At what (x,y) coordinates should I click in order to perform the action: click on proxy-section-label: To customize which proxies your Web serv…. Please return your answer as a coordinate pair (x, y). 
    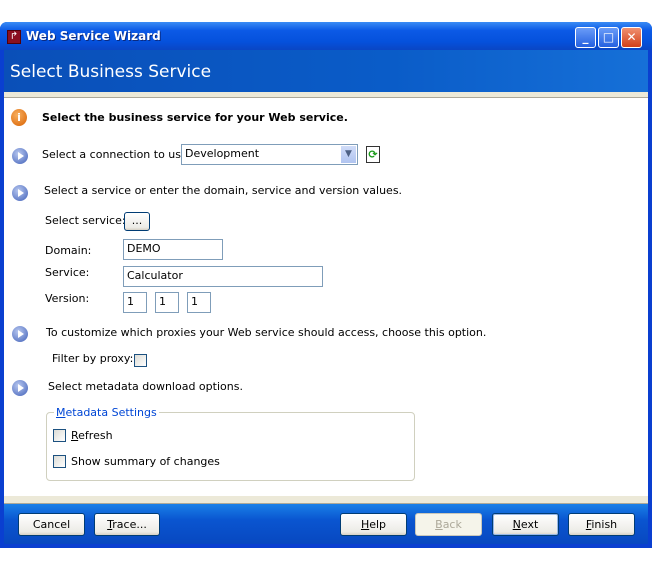
    Looking at the image, I should click on (266, 332).